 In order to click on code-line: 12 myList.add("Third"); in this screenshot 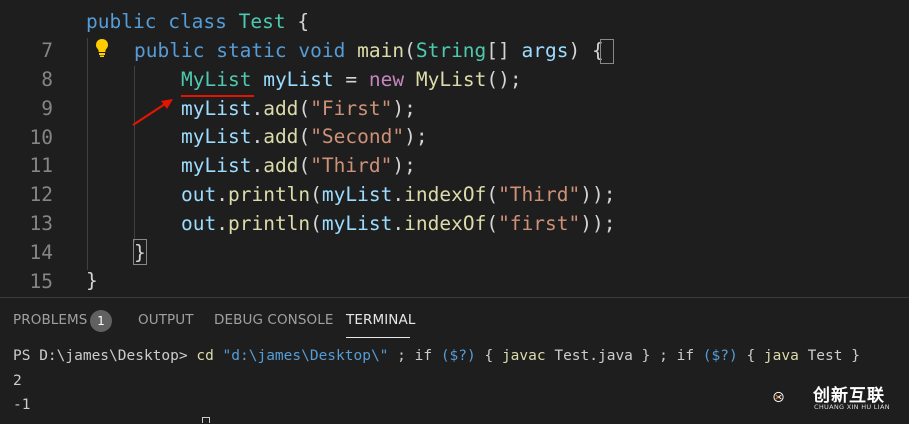, I will do `click(454, 178)`.